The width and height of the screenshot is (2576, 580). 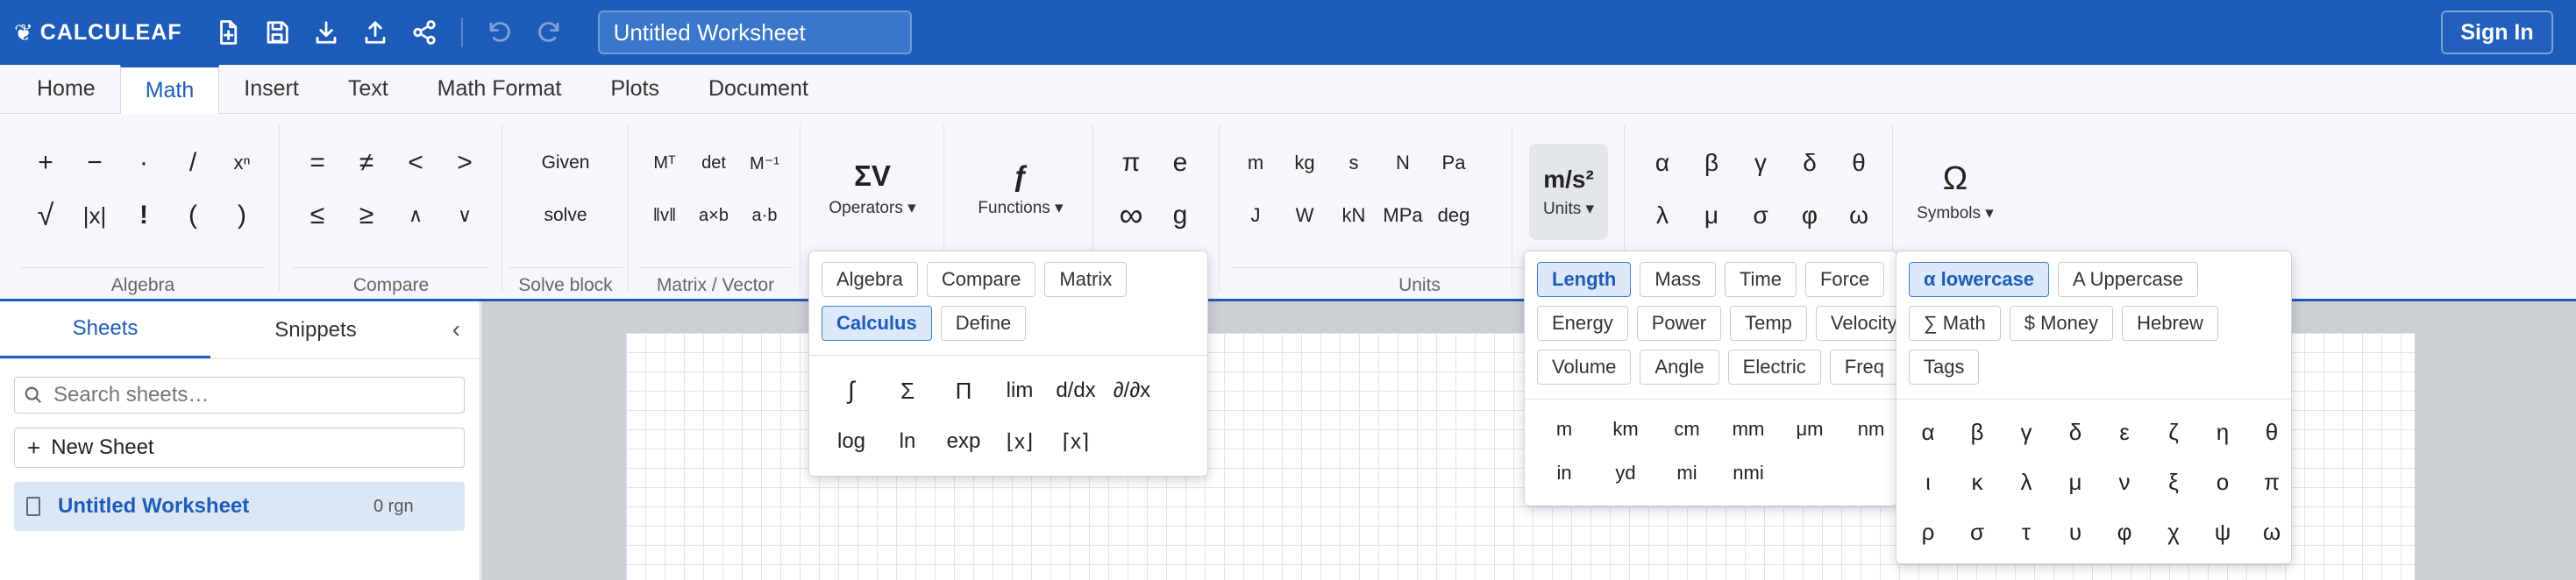 What do you see at coordinates (242, 163) in the screenshot?
I see `power-button: xⁿ` at bounding box center [242, 163].